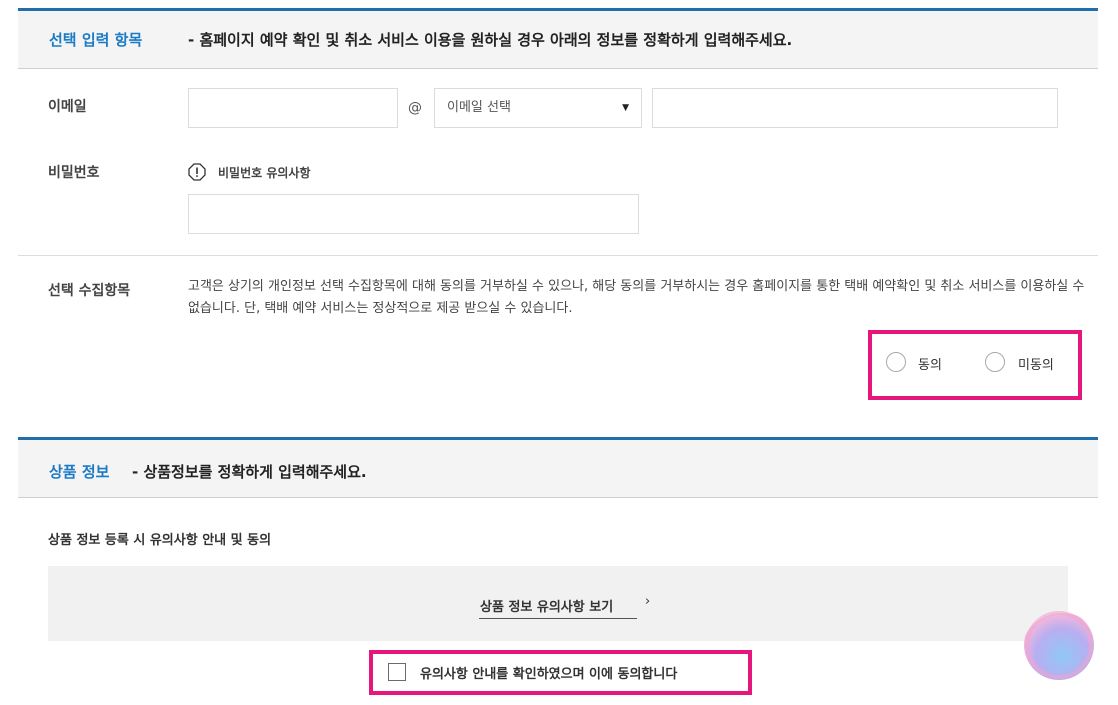 This screenshot has height=705, width=1118. Describe the element at coordinates (558, 469) in the screenshot. I see `section-header-product: 상품 정보 - 상품정보를 정확하게 입력해주세요.` at that location.